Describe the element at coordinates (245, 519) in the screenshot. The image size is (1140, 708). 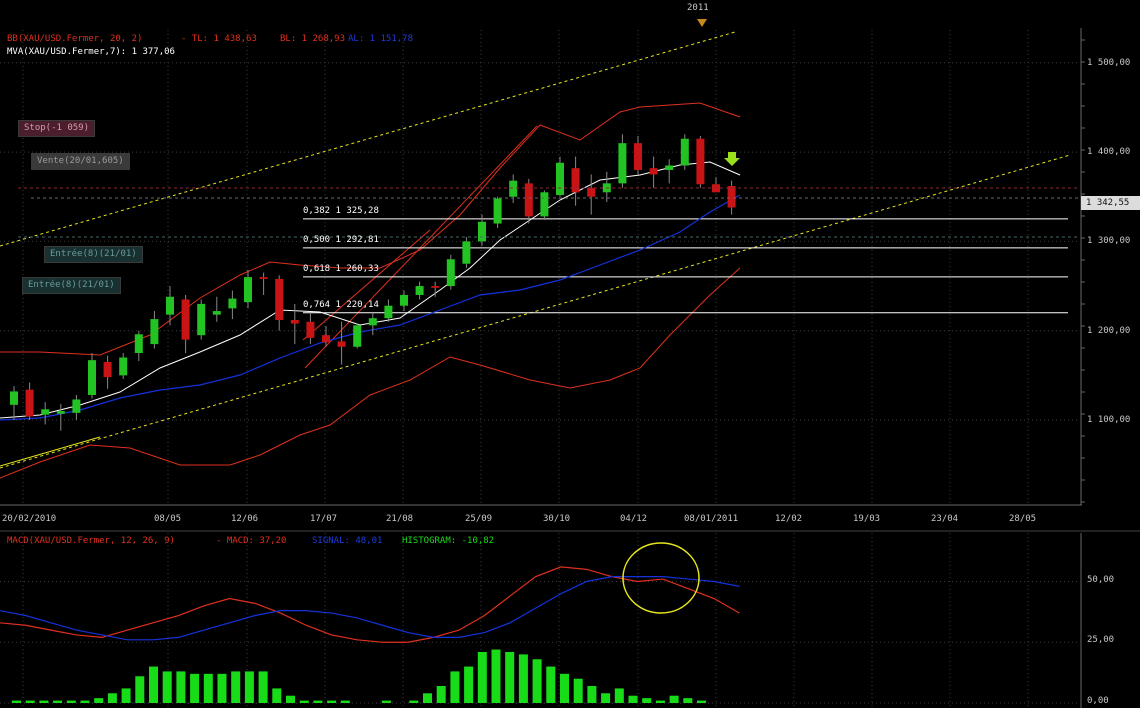
I see `time-label: 12/06` at that location.